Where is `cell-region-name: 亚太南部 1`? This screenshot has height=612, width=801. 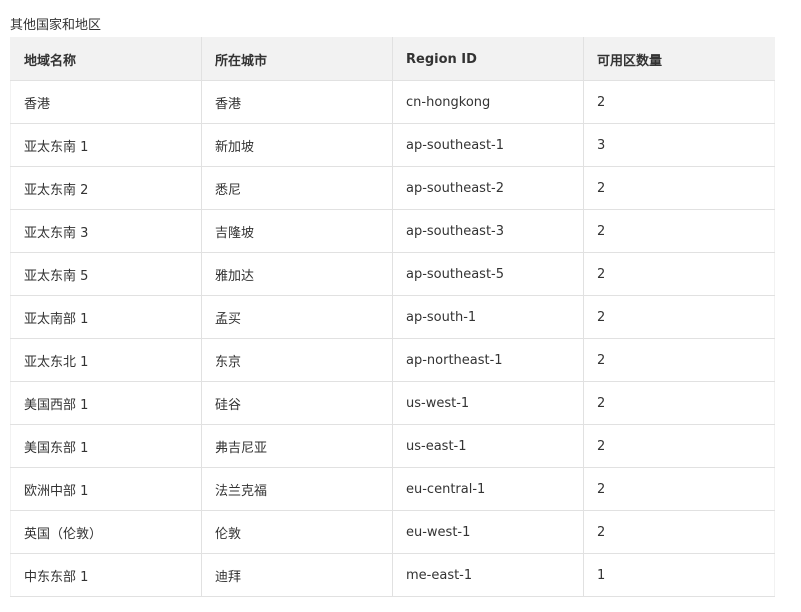 cell-region-name: 亚太南部 1 is located at coordinates (106, 317).